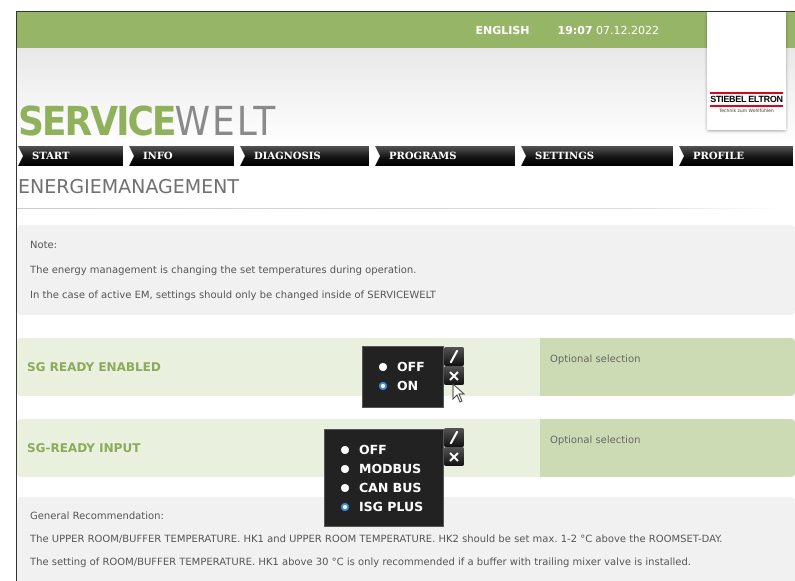 The height and width of the screenshot is (581, 795). What do you see at coordinates (44, 246) in the screenshot?
I see `note-text: Note:` at bounding box center [44, 246].